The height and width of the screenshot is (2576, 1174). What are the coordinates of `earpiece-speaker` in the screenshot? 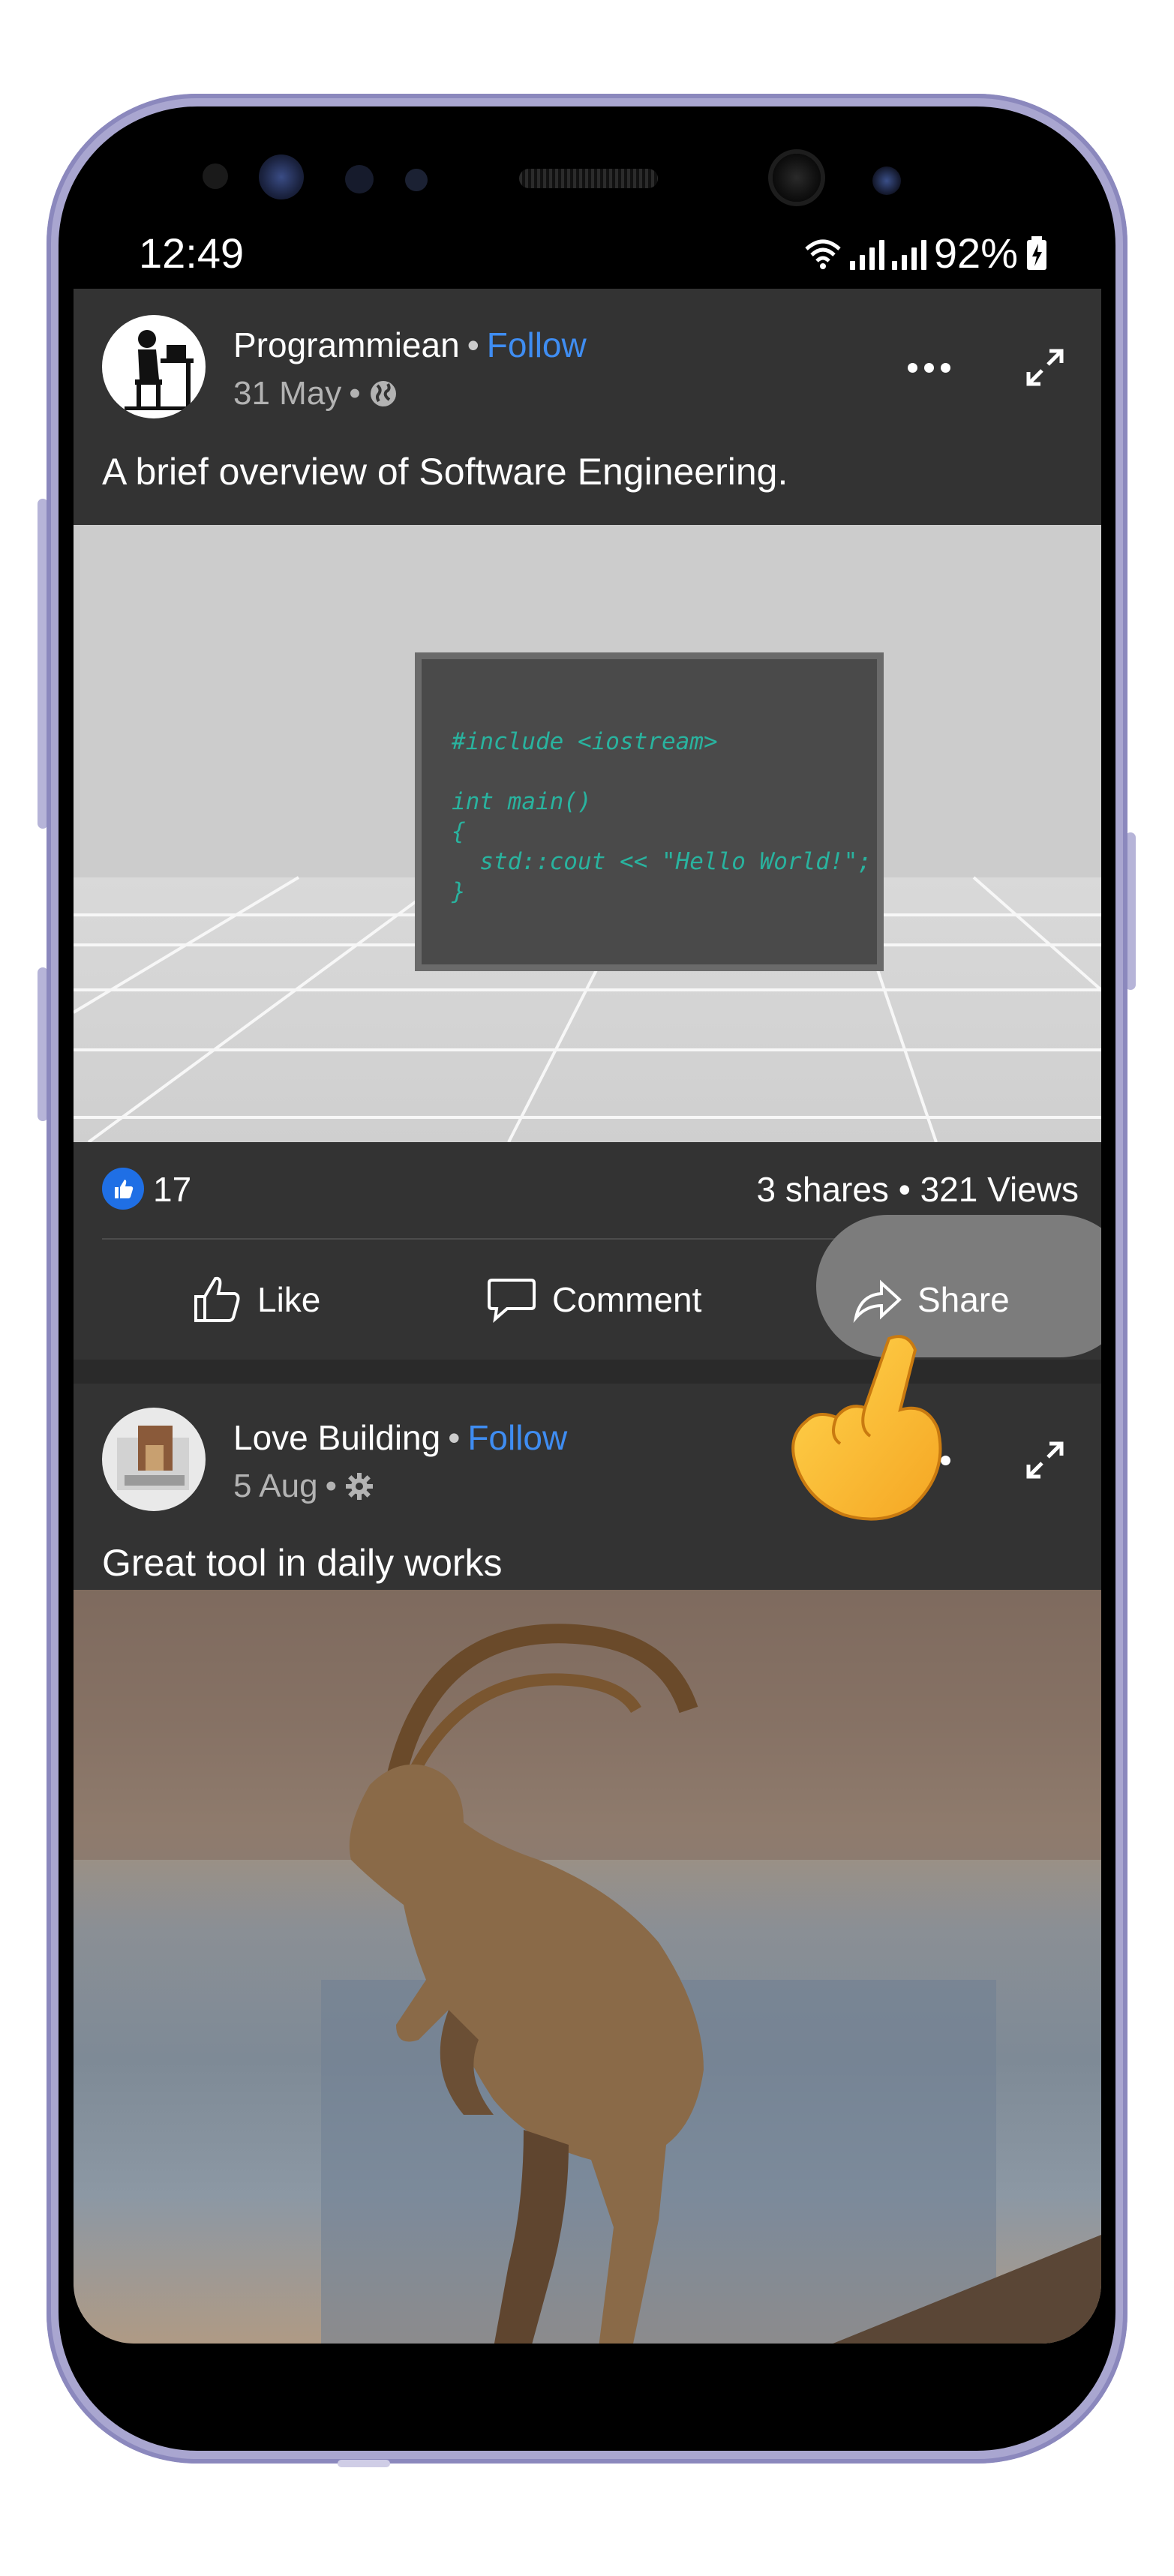 It's located at (588, 179).